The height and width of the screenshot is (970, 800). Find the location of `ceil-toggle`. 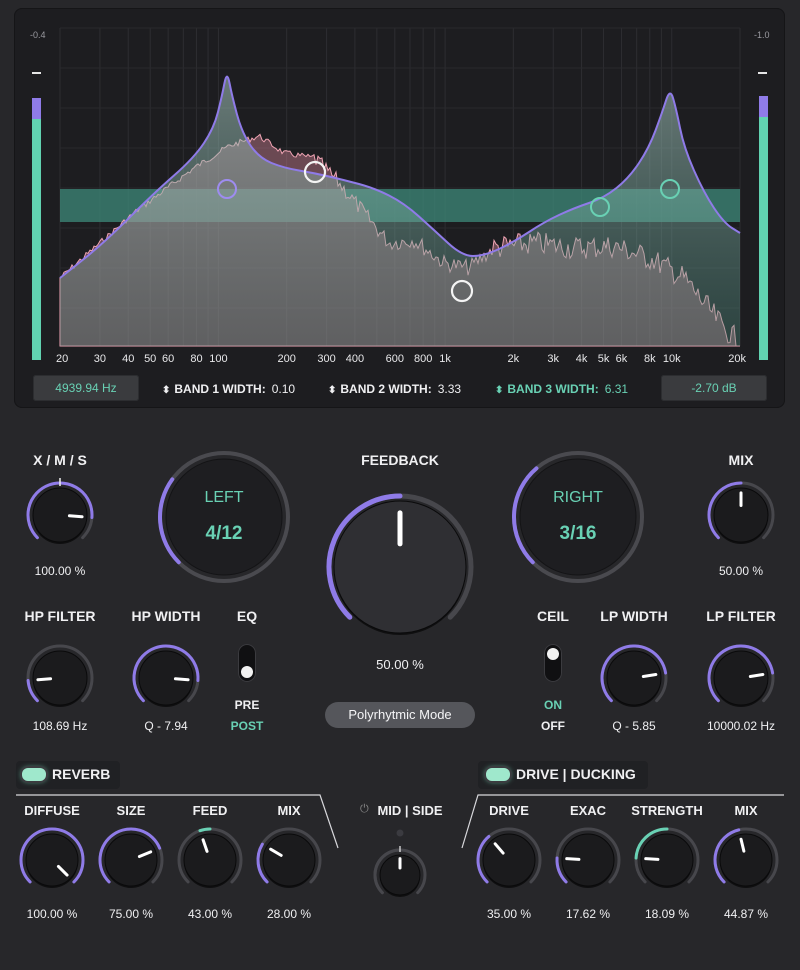

ceil-toggle is located at coordinates (553, 663).